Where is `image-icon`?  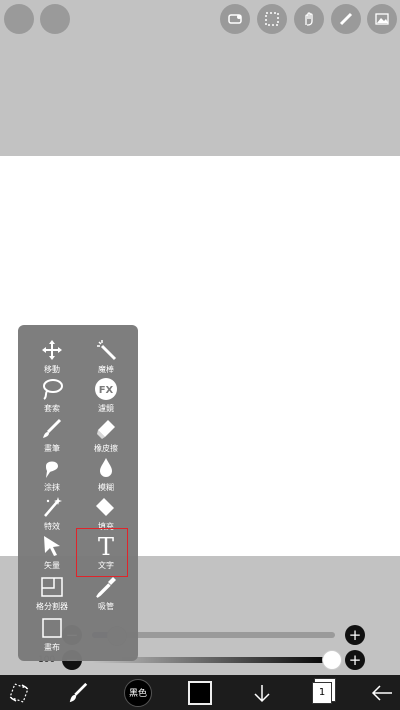 image-icon is located at coordinates (382, 19).